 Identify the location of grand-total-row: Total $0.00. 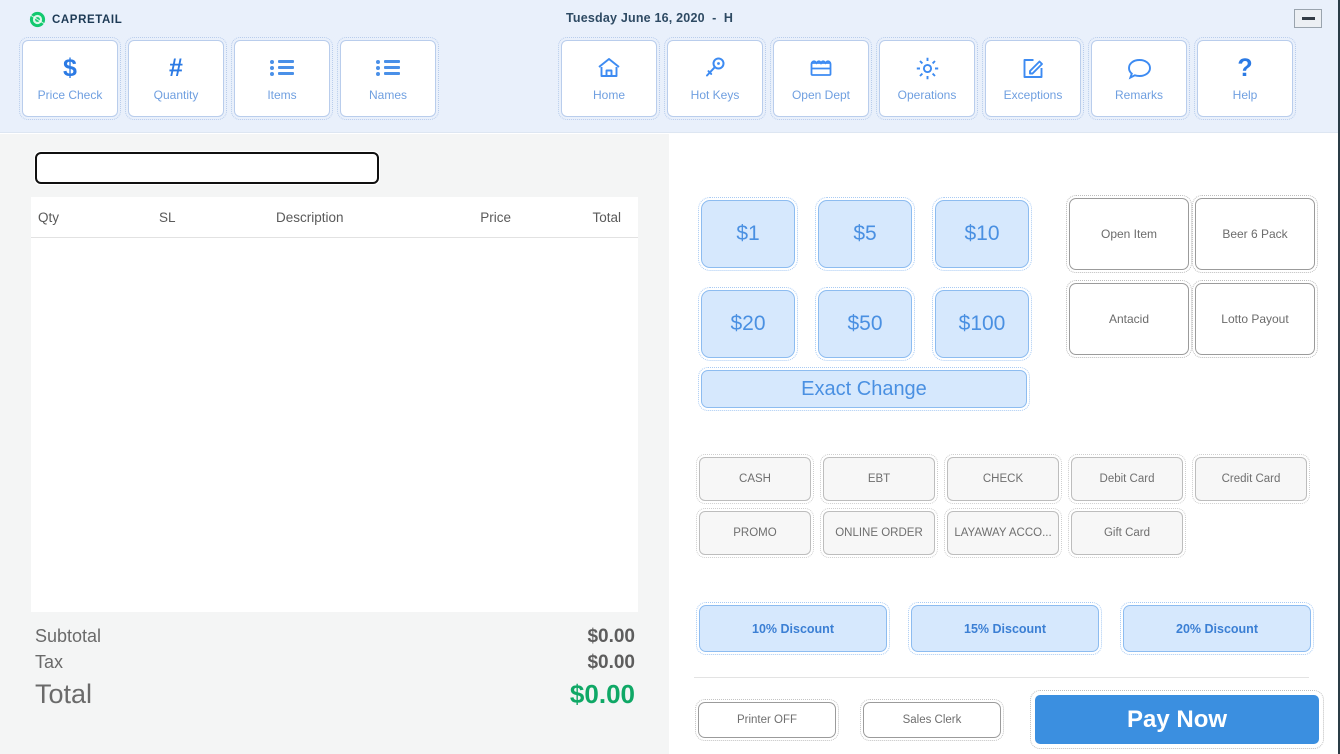
(335, 694).